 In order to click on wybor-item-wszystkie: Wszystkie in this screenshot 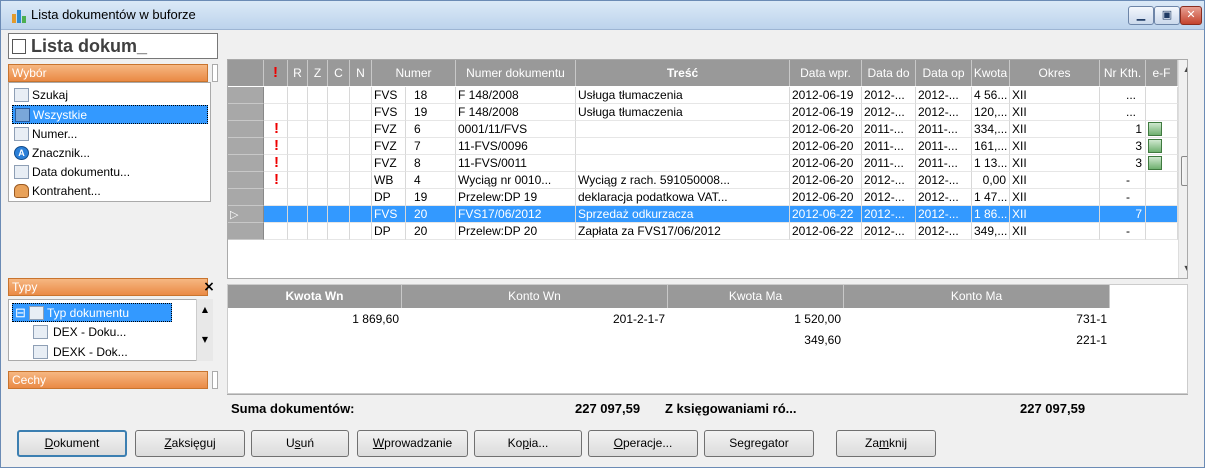, I will do `click(110, 114)`.